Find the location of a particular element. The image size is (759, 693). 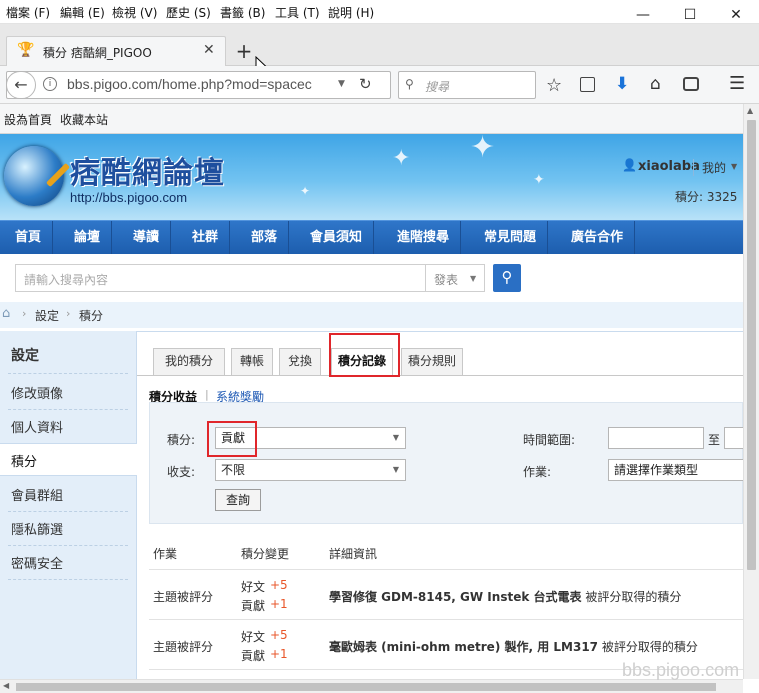

my-menu-link: 我的 is located at coordinates (709, 167).